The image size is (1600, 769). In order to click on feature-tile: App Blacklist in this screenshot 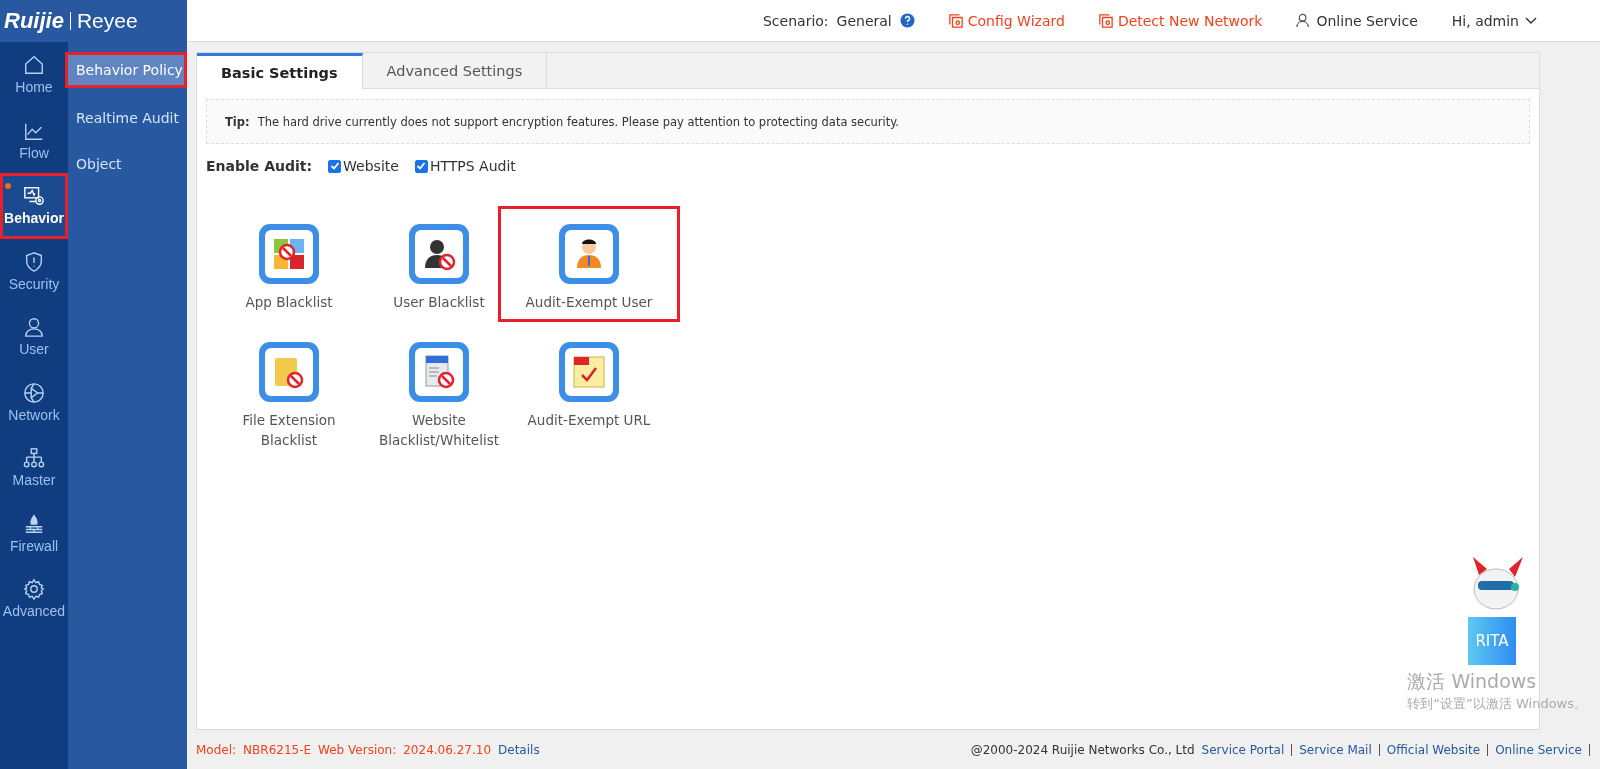, I will do `click(289, 264)`.